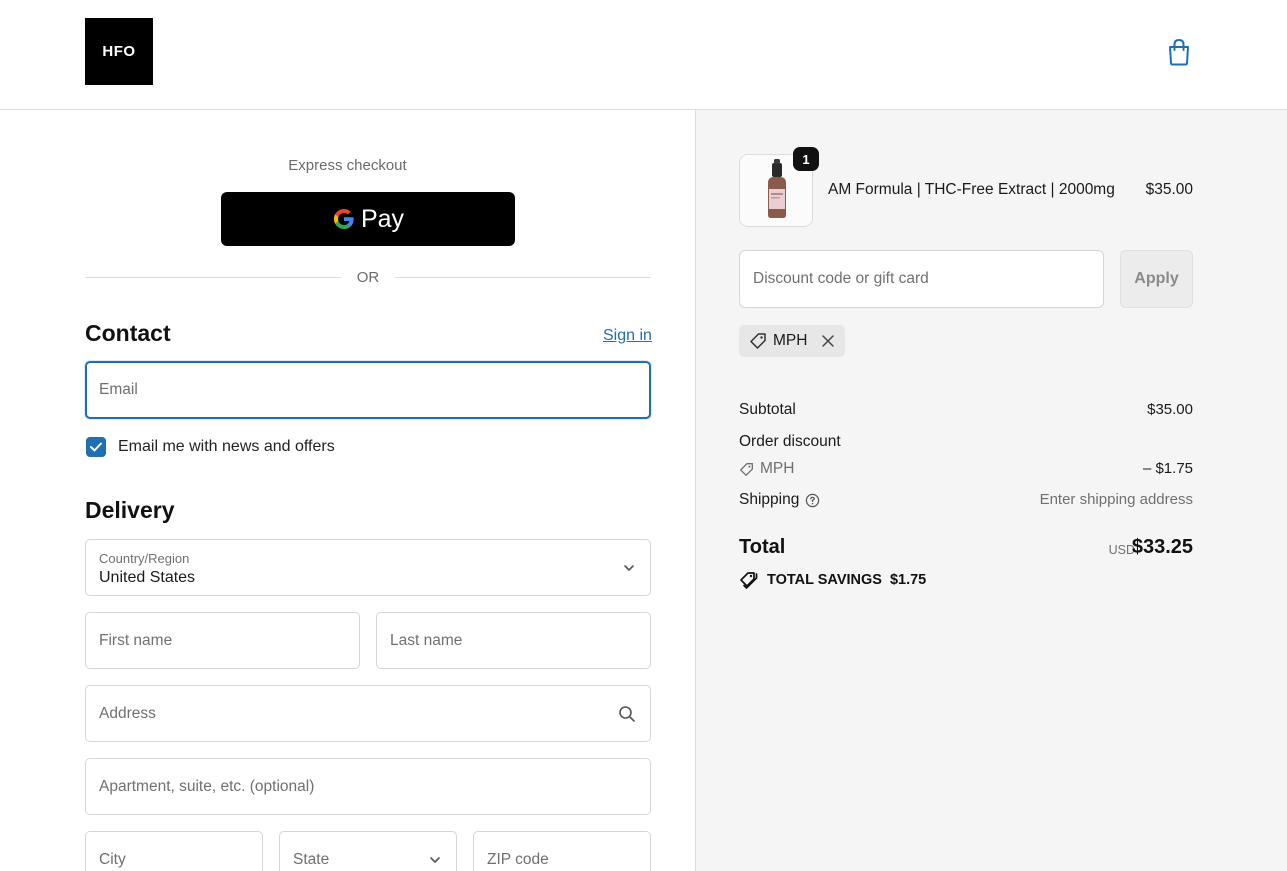 The height and width of the screenshot is (871, 1287). Describe the element at coordinates (790, 441) in the screenshot. I see `order-discount-label: Order discount` at that location.